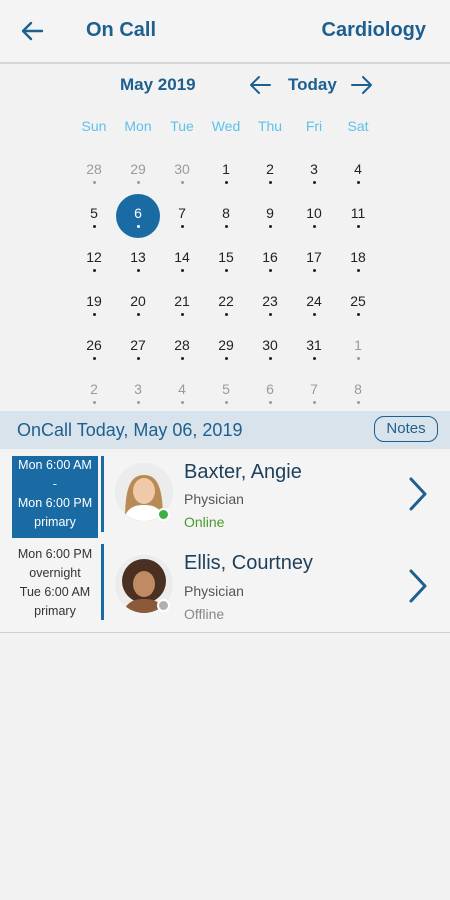 The image size is (450, 900). Describe the element at coordinates (226, 168) in the screenshot. I see `day-number: 1` at that location.